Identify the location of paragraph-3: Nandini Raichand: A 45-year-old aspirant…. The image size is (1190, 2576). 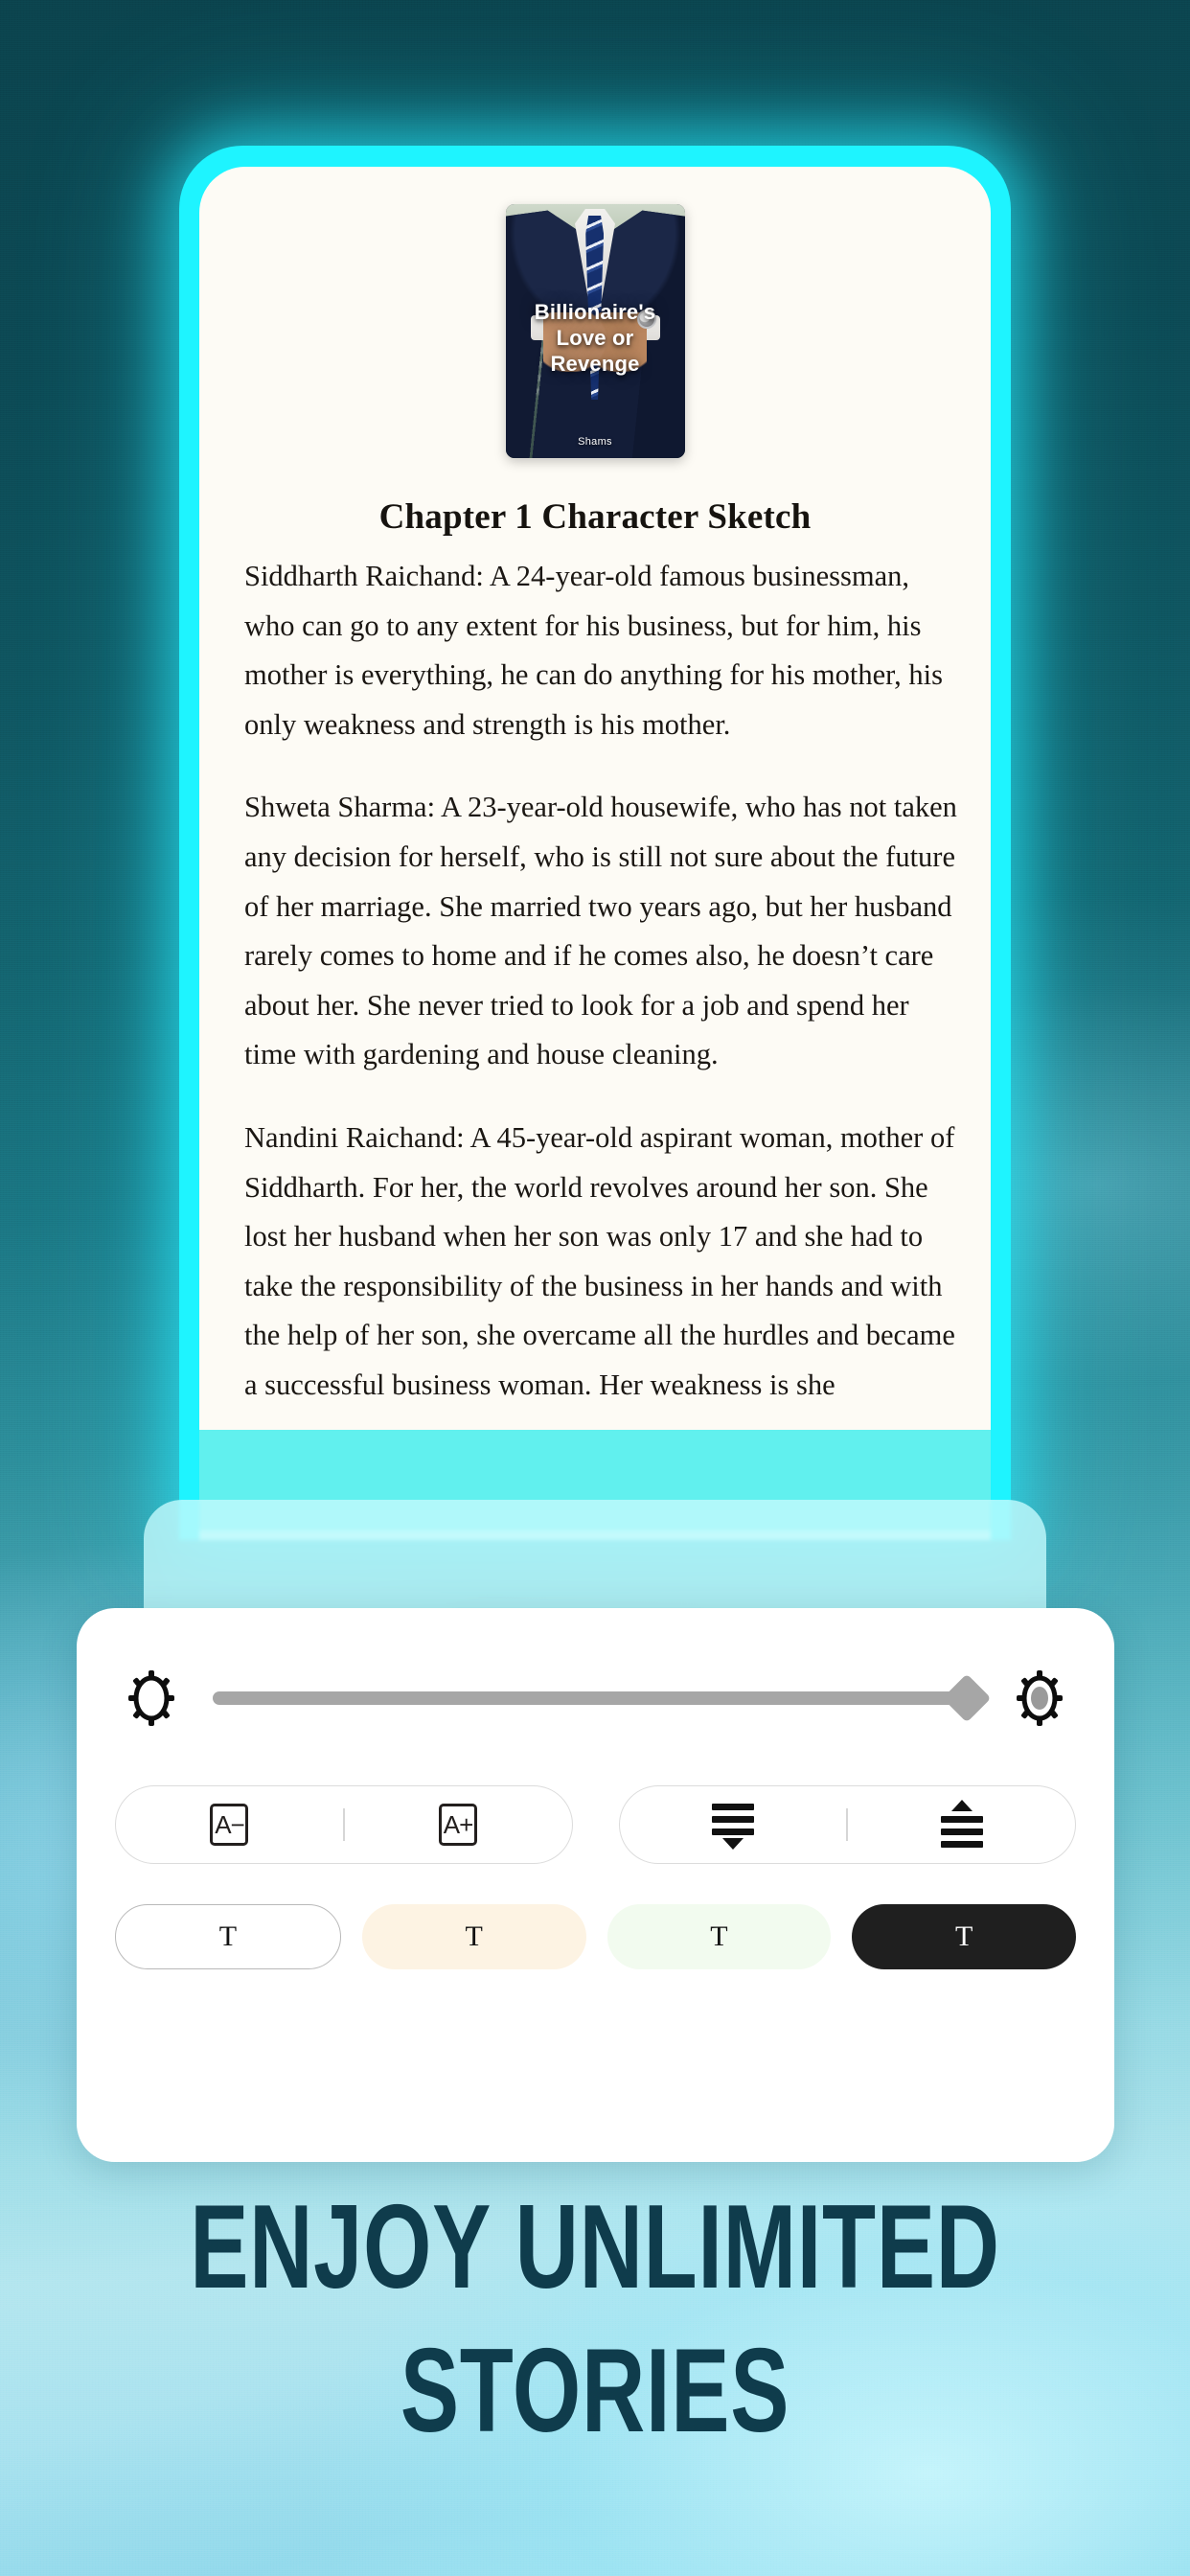
(600, 1260).